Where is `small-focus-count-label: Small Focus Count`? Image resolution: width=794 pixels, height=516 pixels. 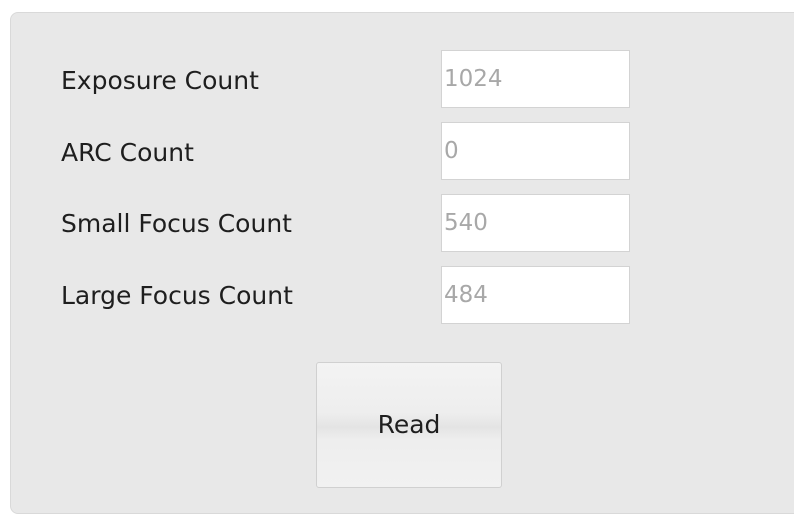
small-focus-count-label: Small Focus Count is located at coordinates (176, 223).